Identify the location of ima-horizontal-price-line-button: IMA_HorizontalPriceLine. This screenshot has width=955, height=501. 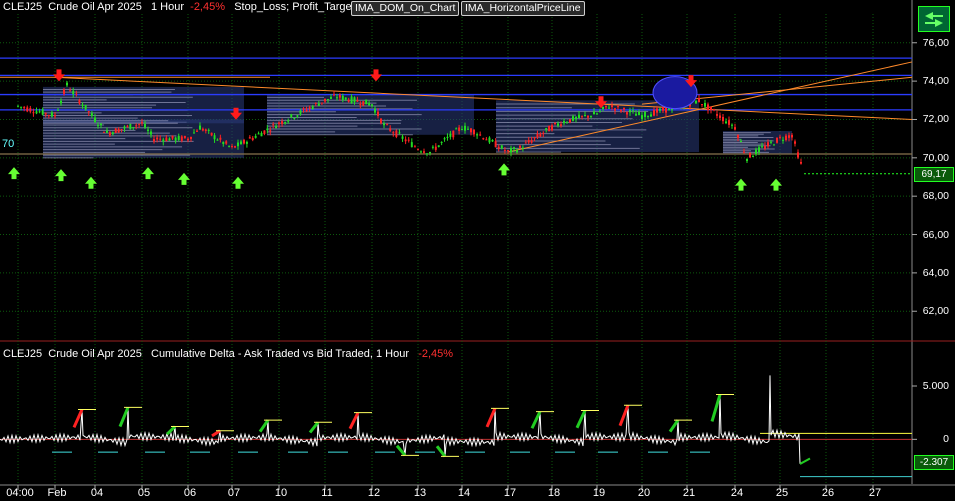
(523, 8).